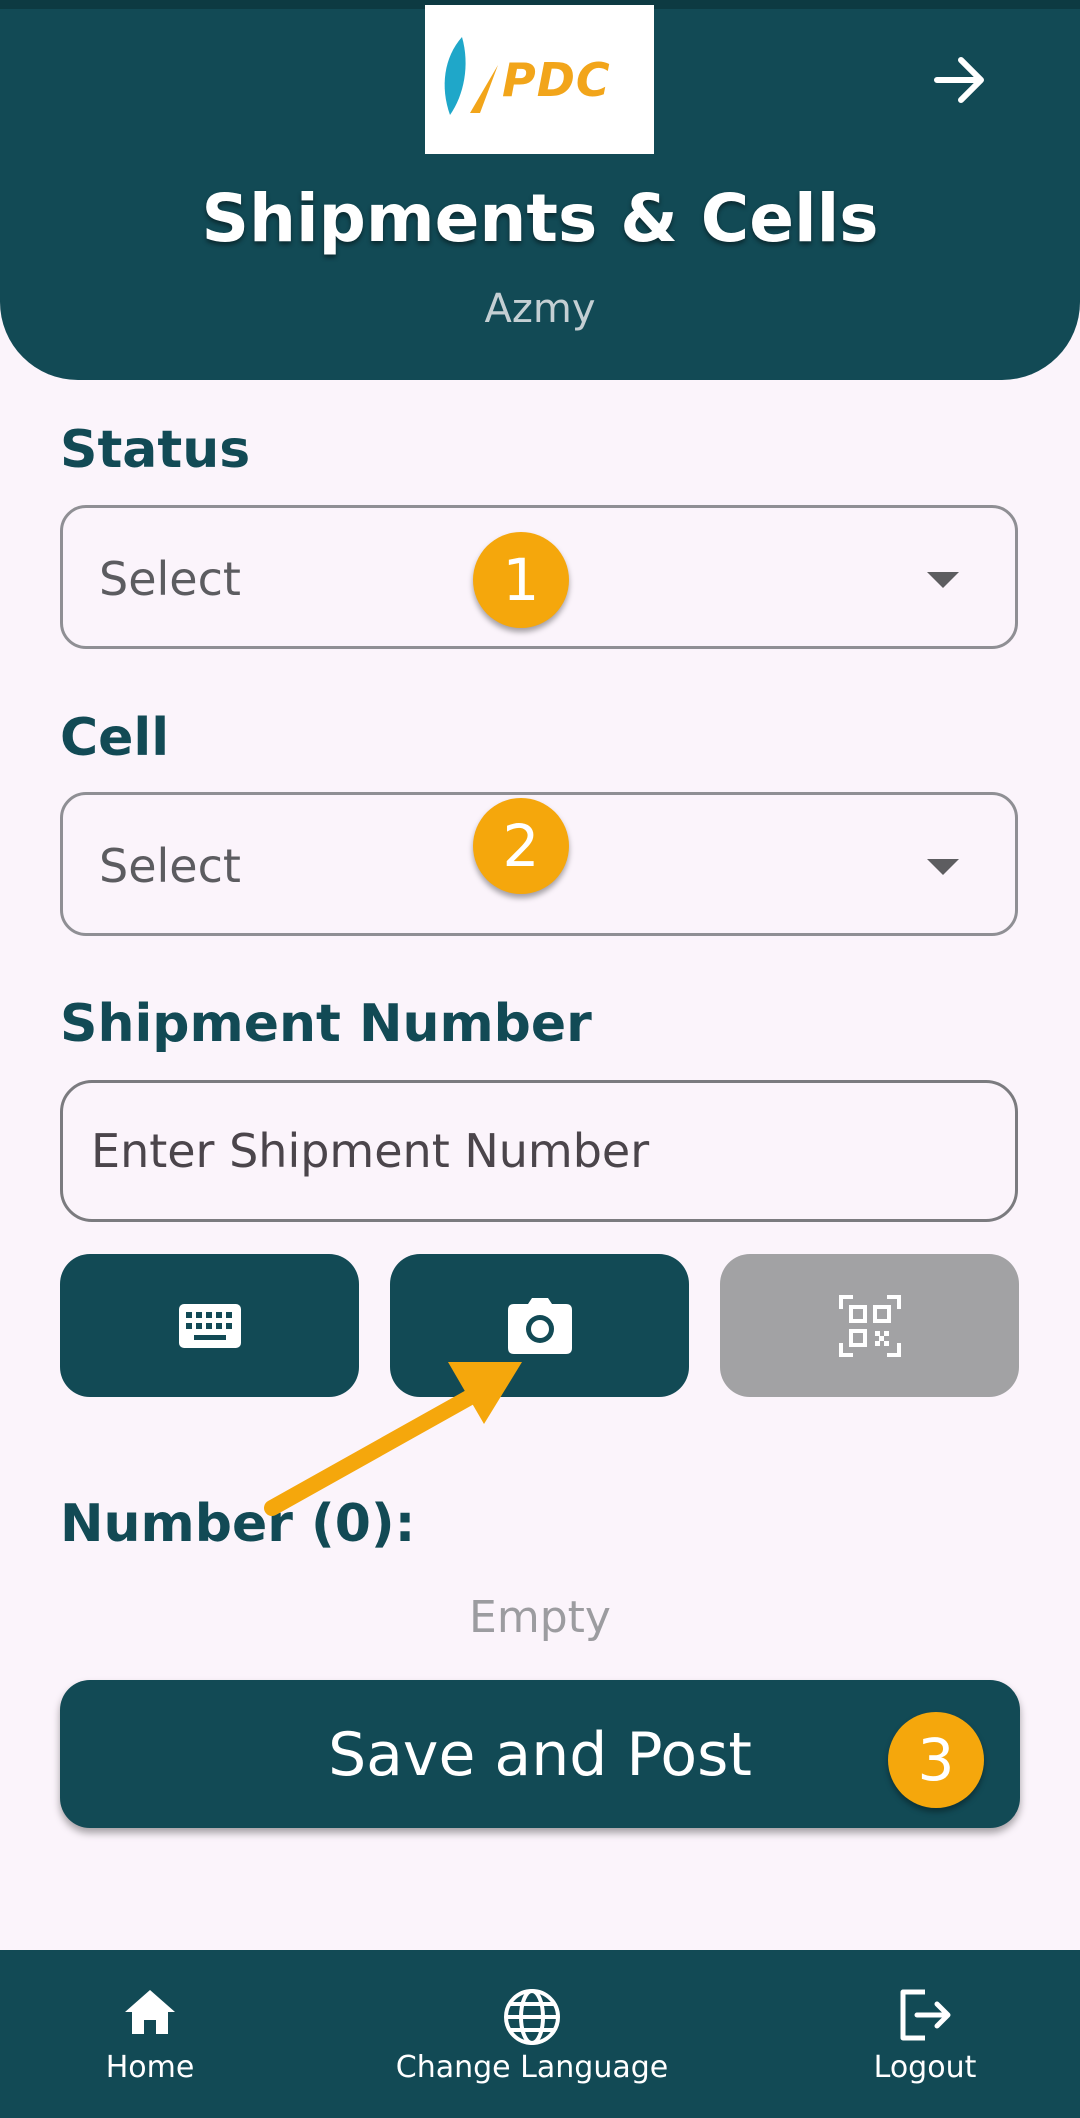  What do you see at coordinates (936, 1760) in the screenshot?
I see `annotation-badge-3: 3` at bounding box center [936, 1760].